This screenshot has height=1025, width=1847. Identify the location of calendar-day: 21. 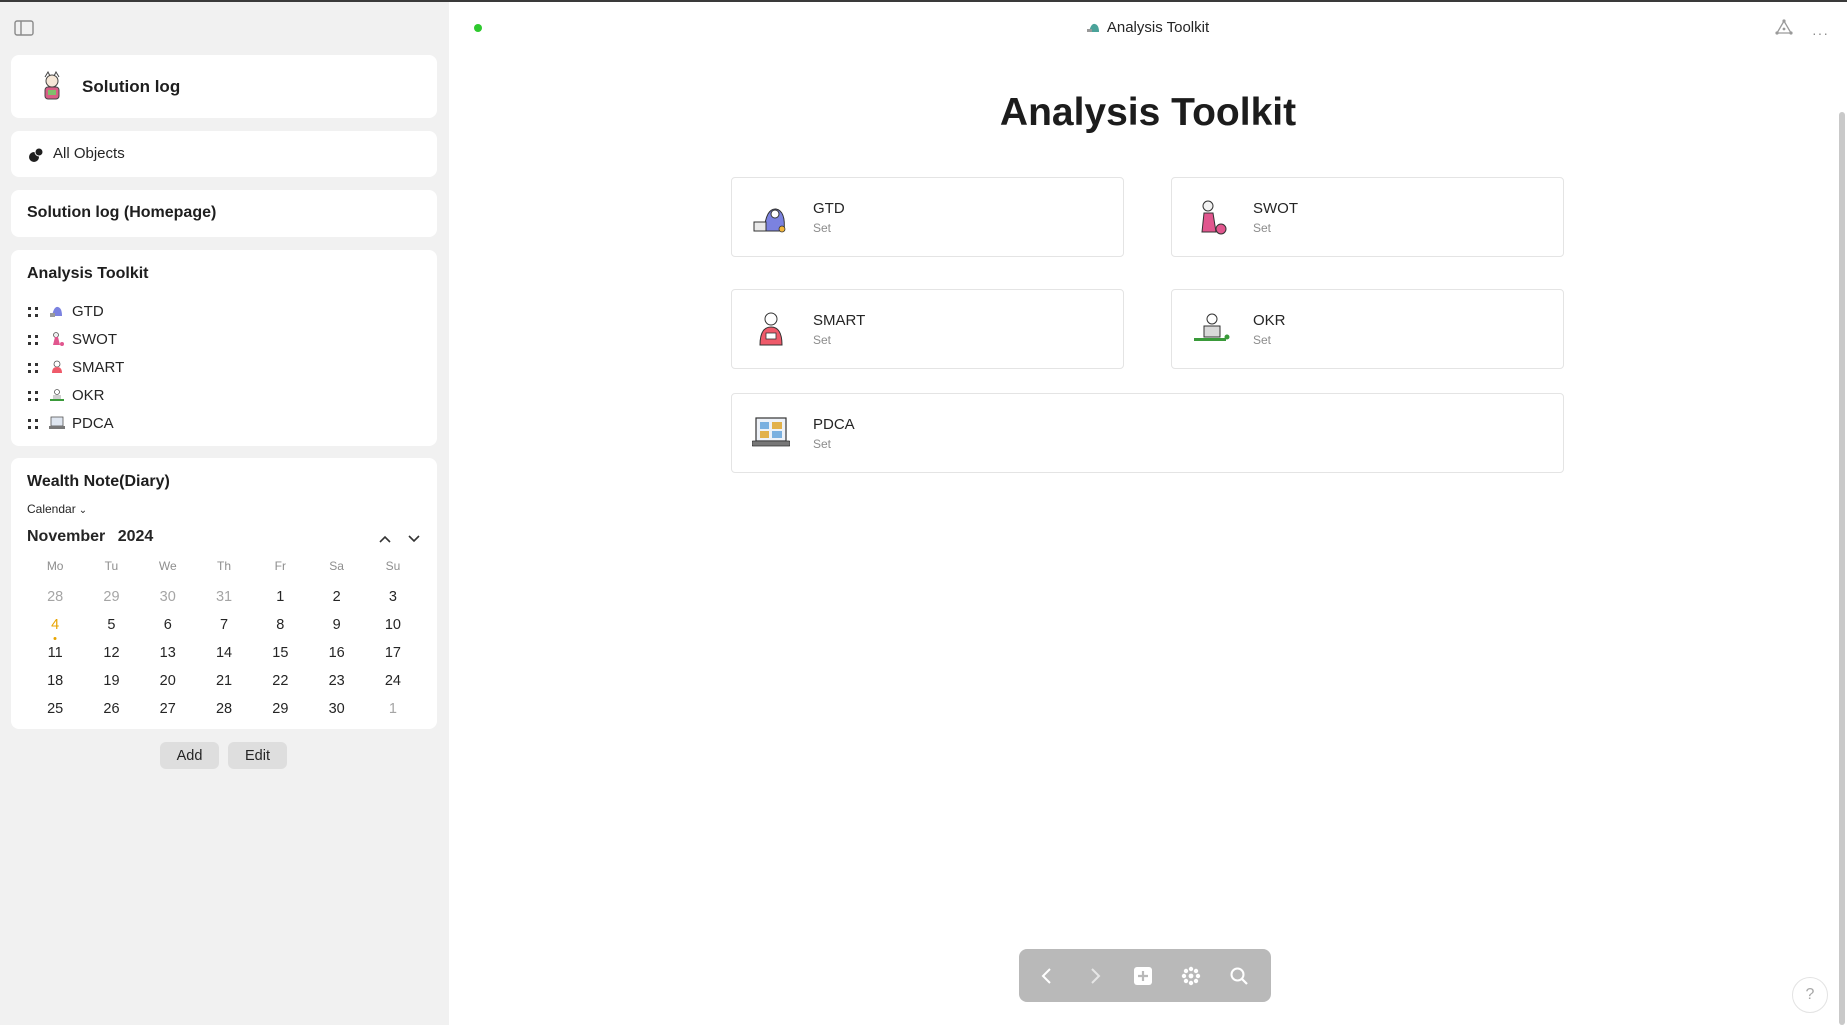
(224, 684).